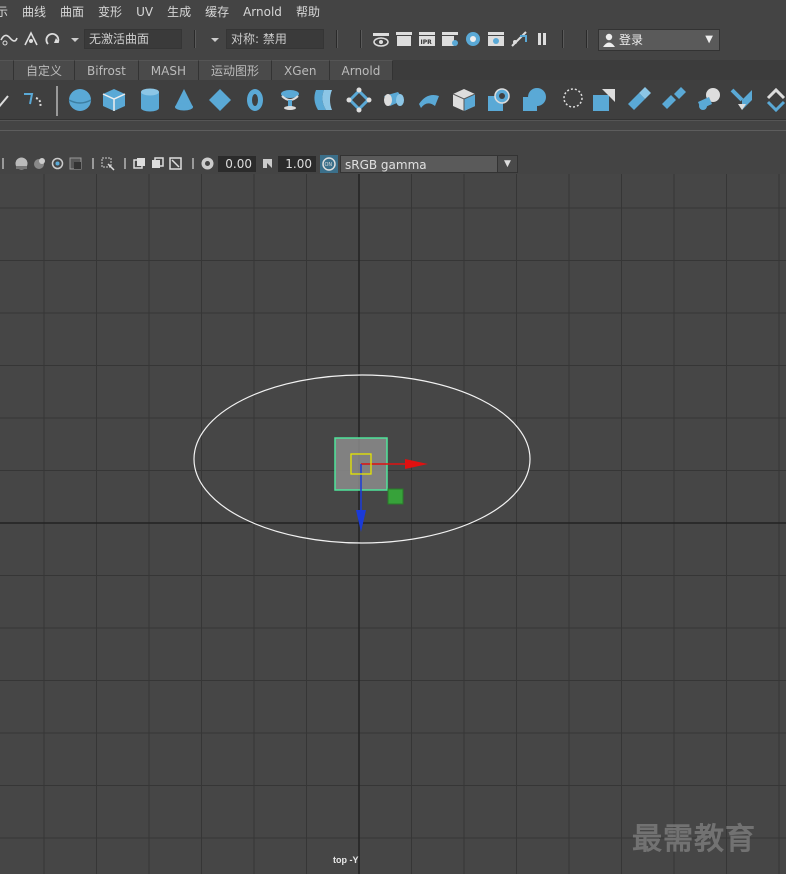  What do you see at coordinates (381, 484) in the screenshot?
I see `move-manipulator` at bounding box center [381, 484].